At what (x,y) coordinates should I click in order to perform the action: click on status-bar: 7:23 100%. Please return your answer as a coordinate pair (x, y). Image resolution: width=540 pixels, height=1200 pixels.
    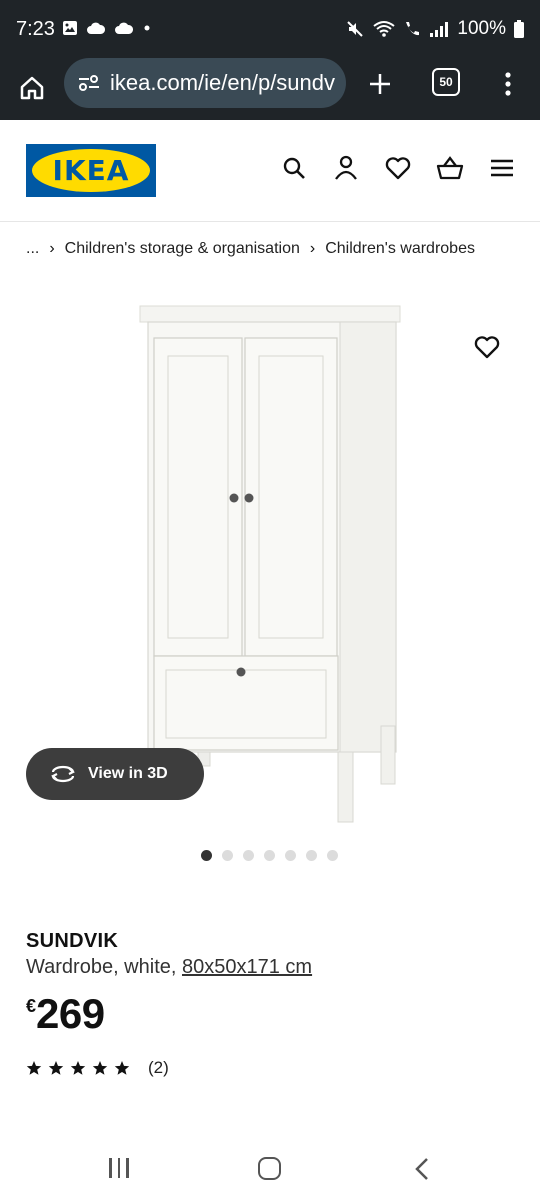
    Looking at the image, I should click on (270, 29).